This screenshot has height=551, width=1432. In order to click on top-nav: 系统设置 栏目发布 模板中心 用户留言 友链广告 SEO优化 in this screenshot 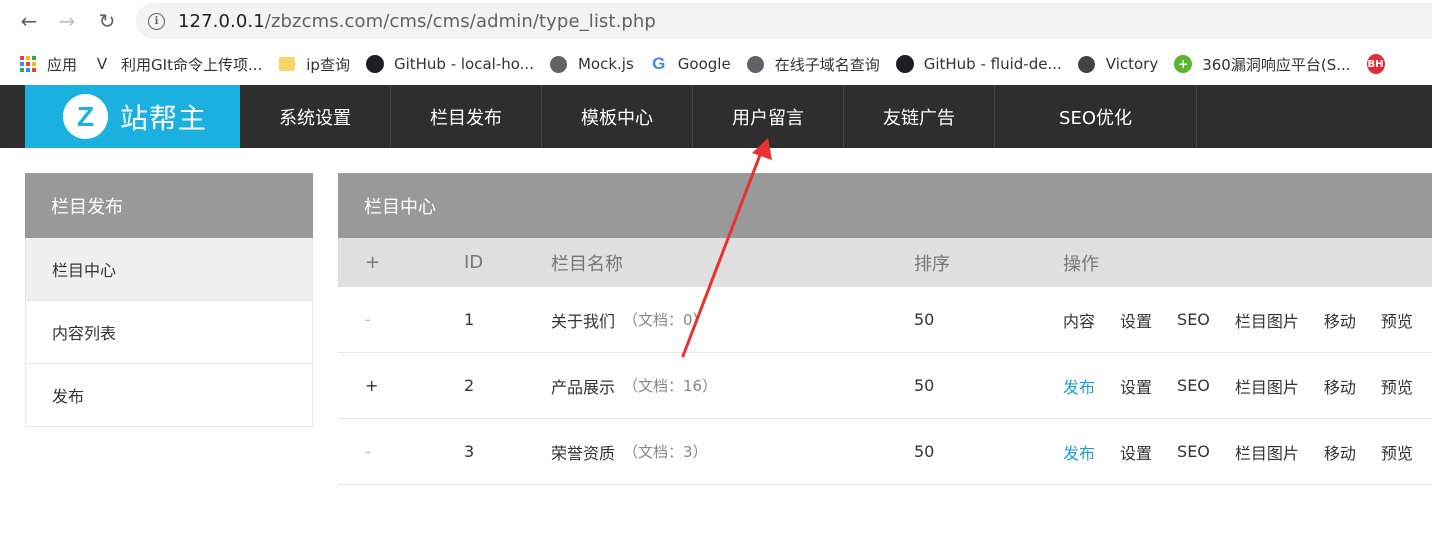, I will do `click(718, 116)`.